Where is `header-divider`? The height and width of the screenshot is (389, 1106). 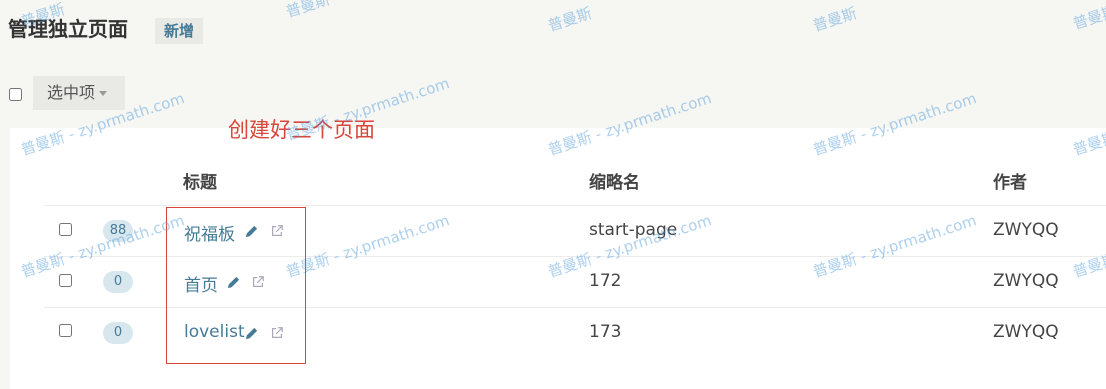 header-divider is located at coordinates (575, 205).